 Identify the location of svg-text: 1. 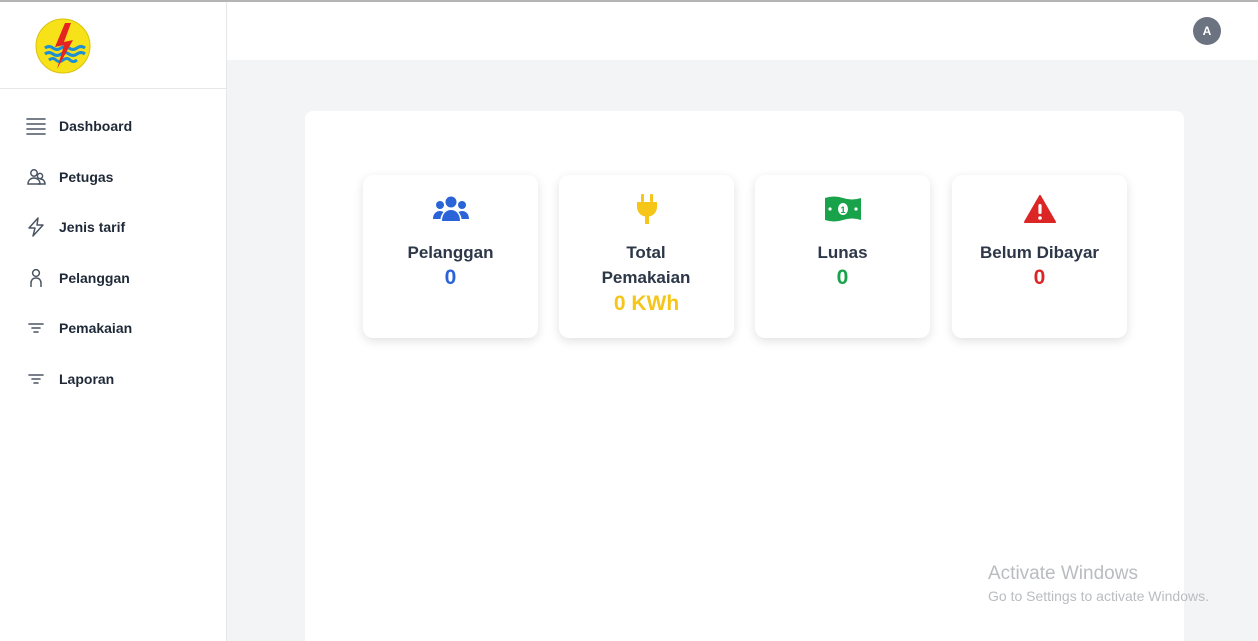
(842, 210).